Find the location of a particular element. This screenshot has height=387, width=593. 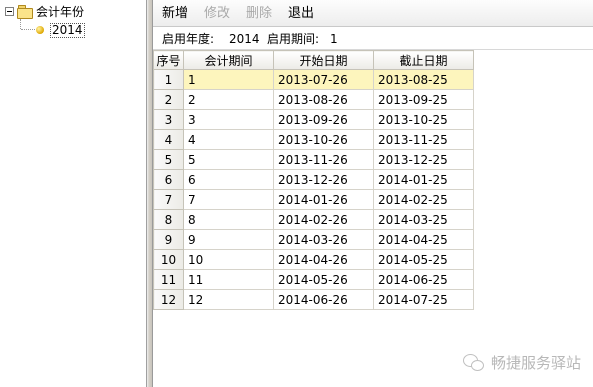

table-row: 2 2 2013-08-26 2013-09-25 is located at coordinates (313, 99).